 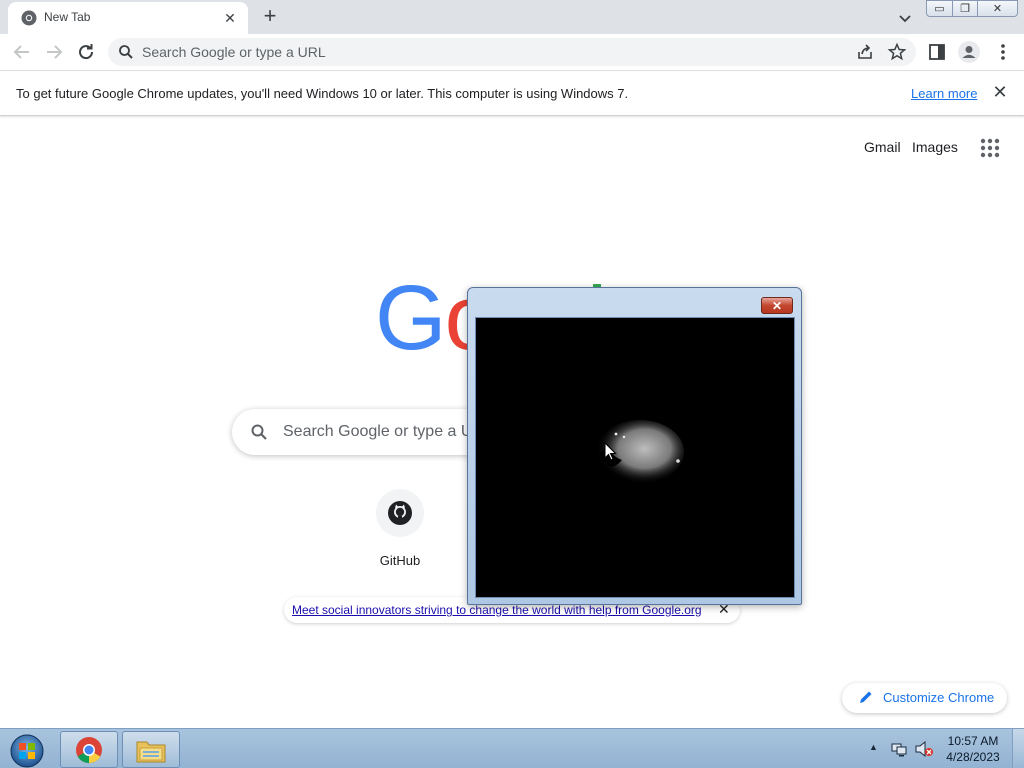 I want to click on github-icon, so click(x=400, y=513).